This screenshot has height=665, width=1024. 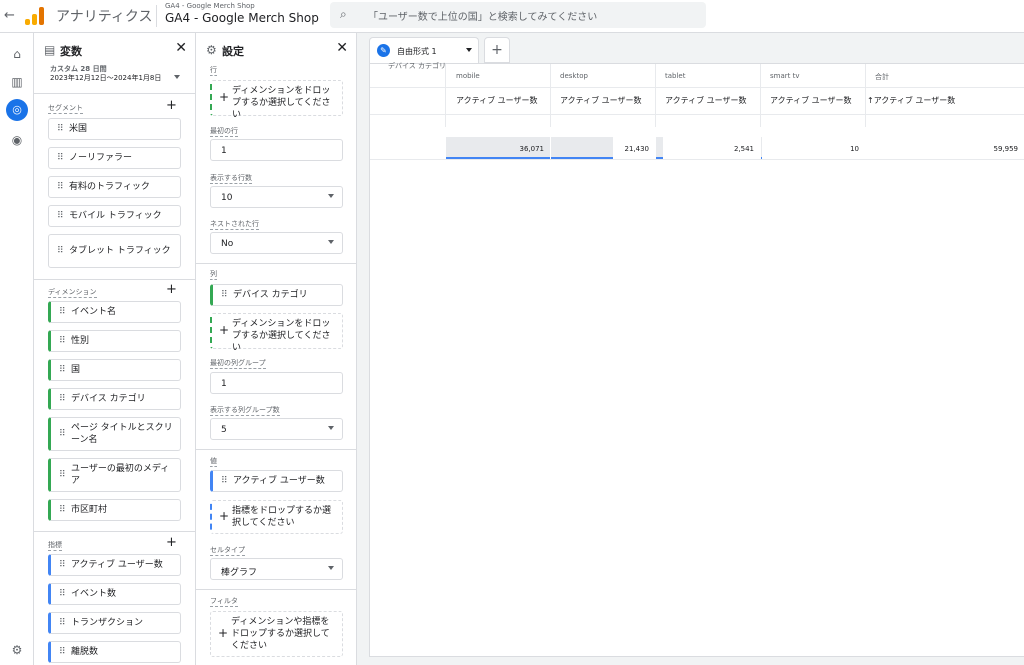 I want to click on dimension-chip: ⠿ 市区町村, so click(x=114, y=510).